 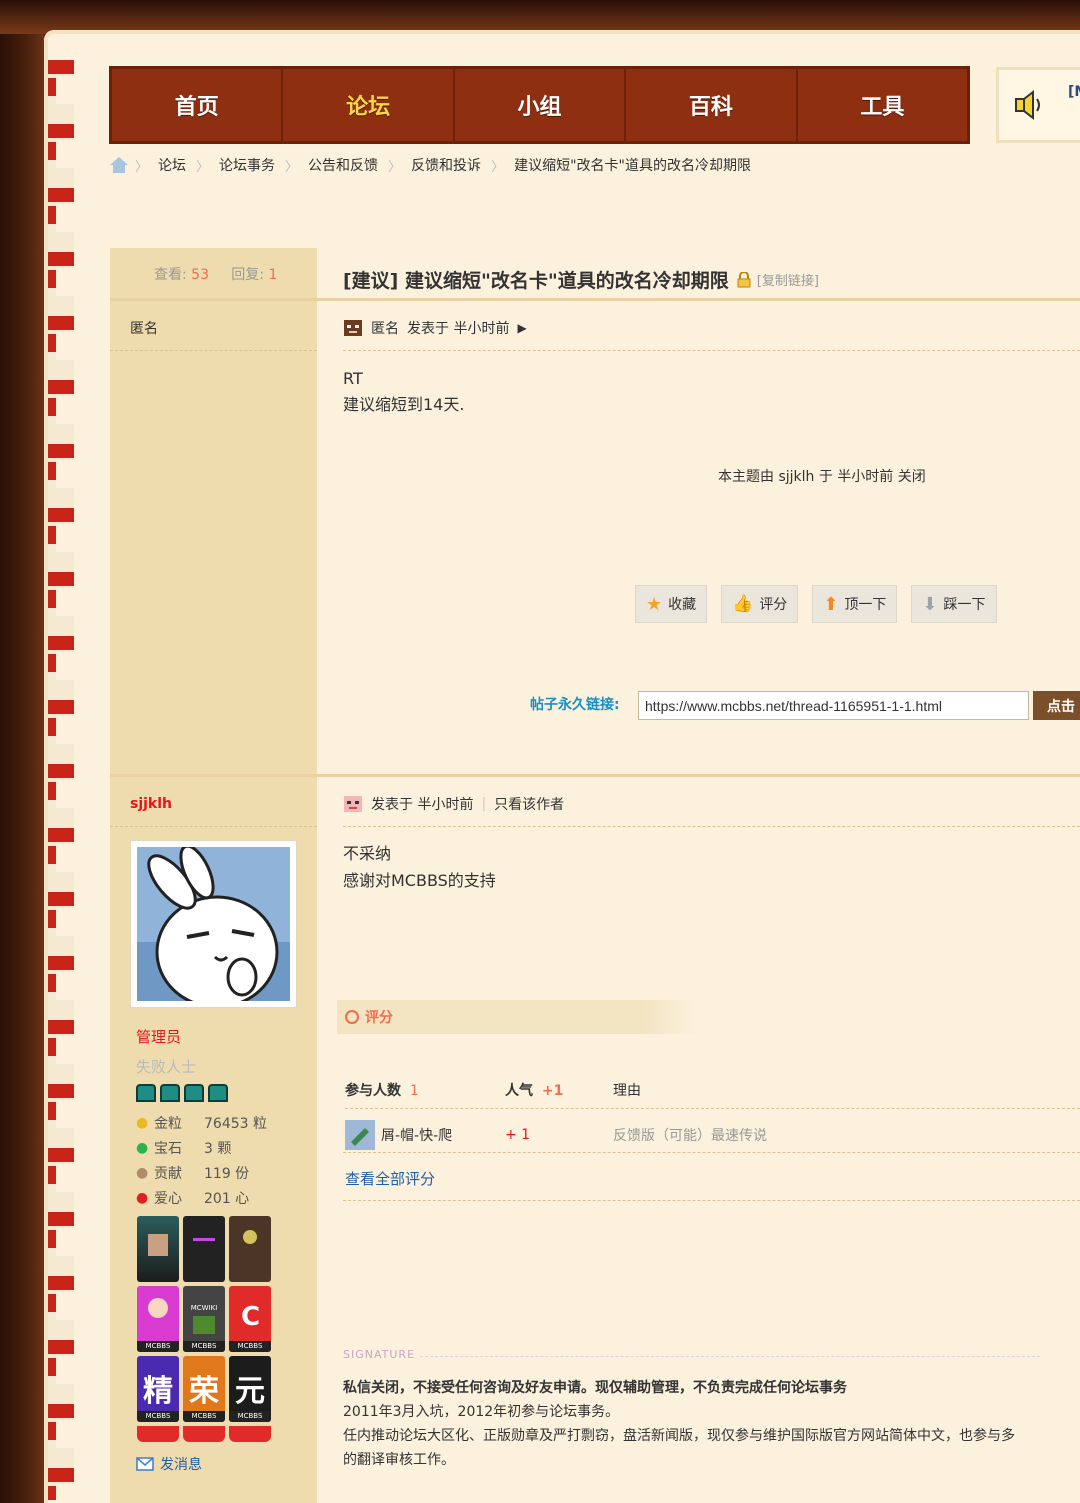 I want to click on elite-badge: 精 MCBBS, so click(x=158, y=1389).